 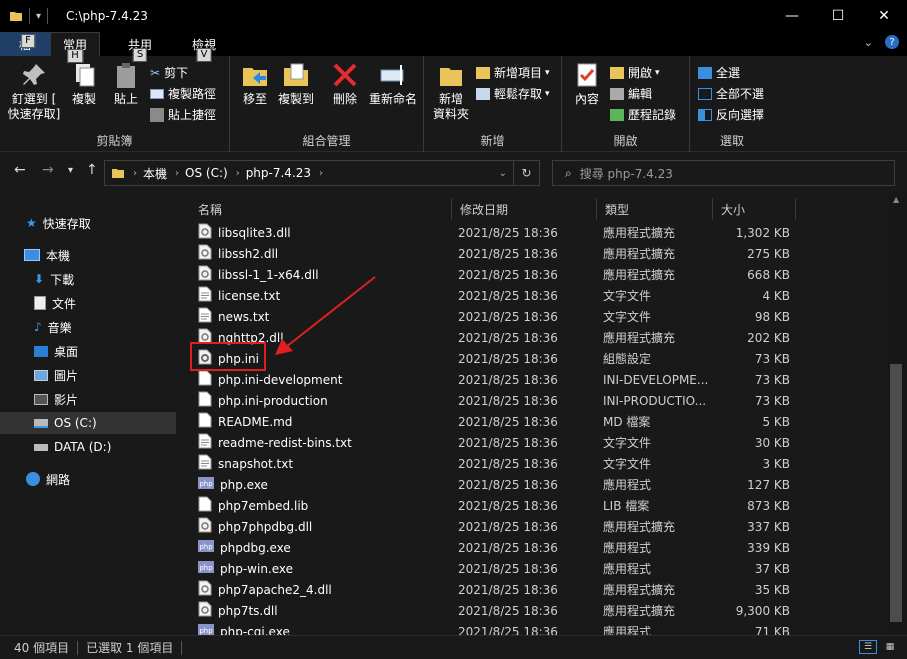 What do you see at coordinates (496, 337) in the screenshot?
I see `table-row: nghttp2.dll 2021/8/25 18:36 應用程式擴充 202 KB` at bounding box center [496, 337].